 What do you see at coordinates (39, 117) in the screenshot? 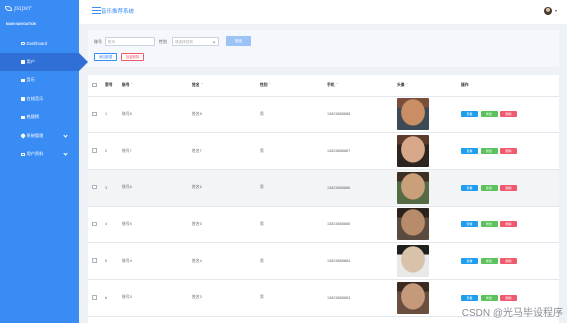
I see `sidebar-item-4: 热搜榜` at bounding box center [39, 117].